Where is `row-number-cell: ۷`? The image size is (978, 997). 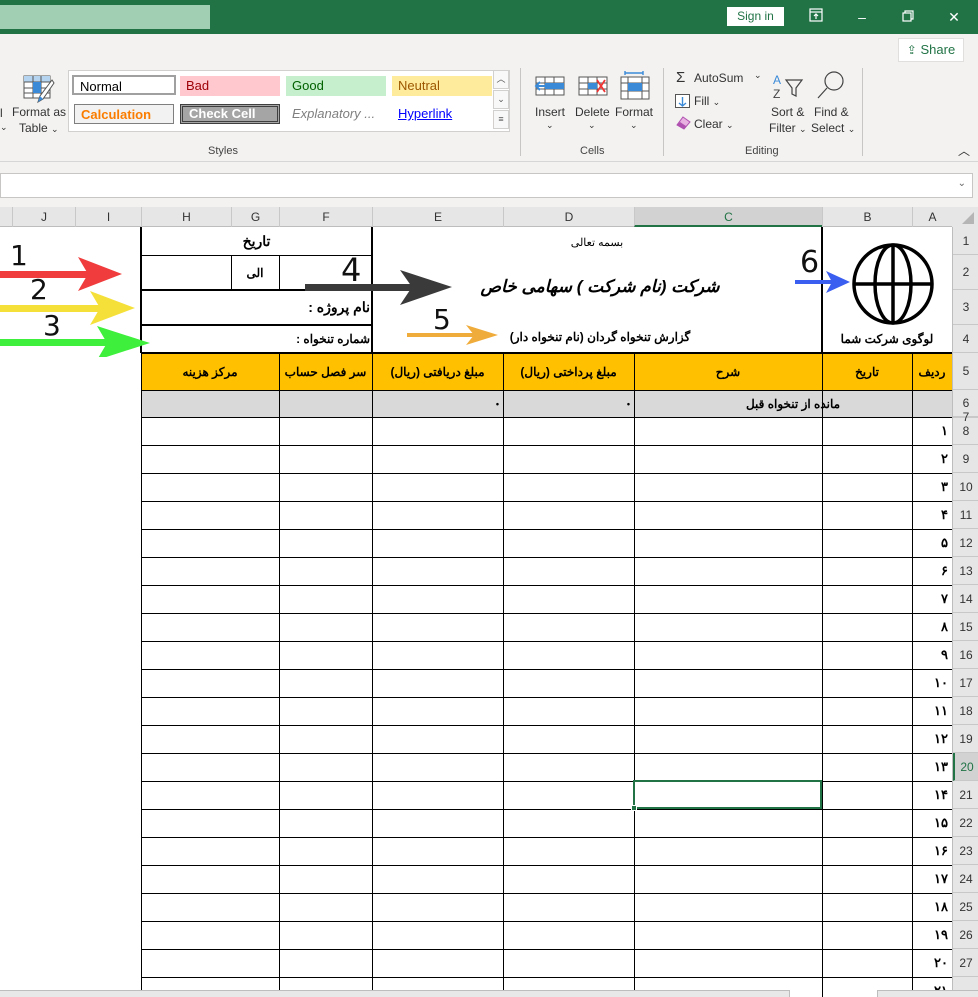 row-number-cell: ۷ is located at coordinates (932, 599).